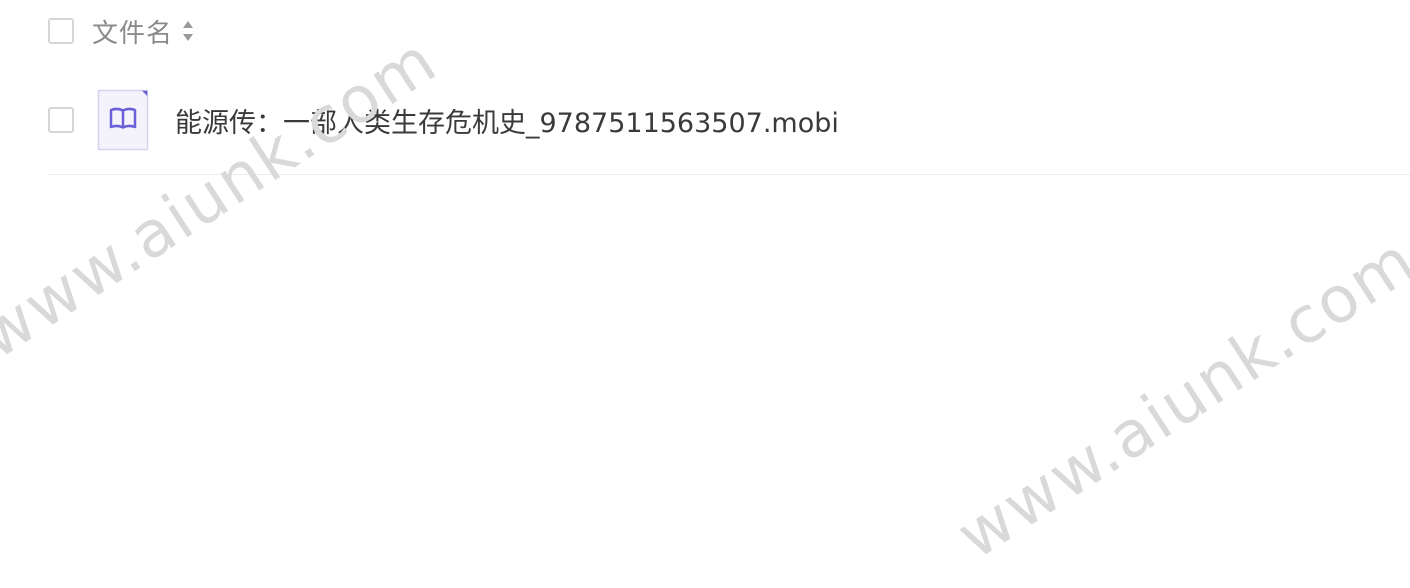 The height and width of the screenshot is (588, 1410). What do you see at coordinates (132, 31) in the screenshot?
I see `filename-column-header: 文件名` at bounding box center [132, 31].